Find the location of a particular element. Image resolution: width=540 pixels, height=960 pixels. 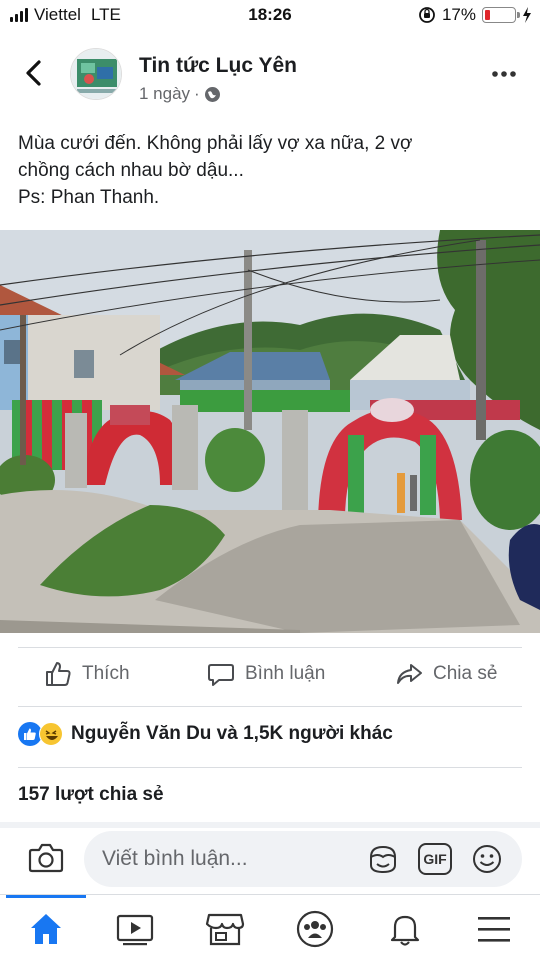

active-tab-indicator is located at coordinates (46, 896).